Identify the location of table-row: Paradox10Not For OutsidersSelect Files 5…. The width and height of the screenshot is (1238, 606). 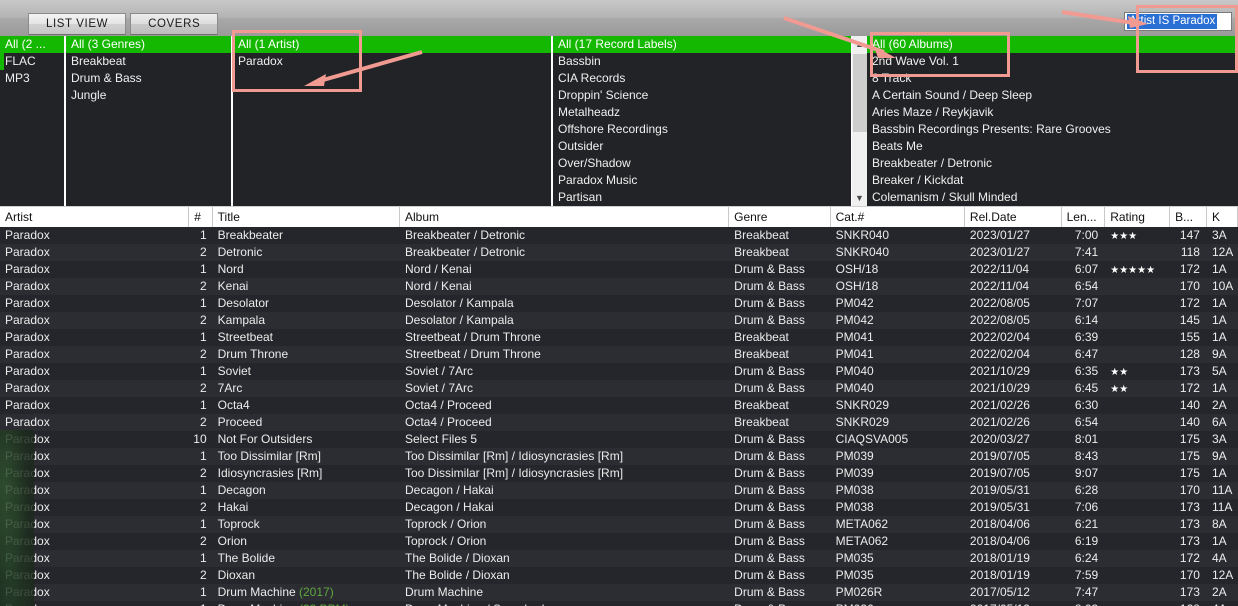
(619, 439).